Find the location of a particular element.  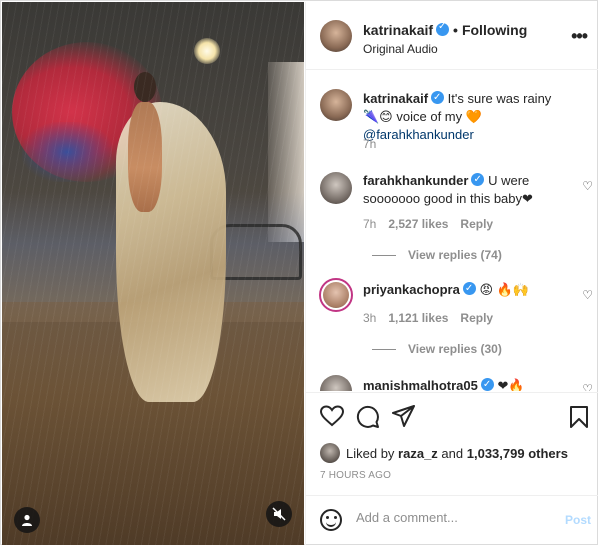

comment-body: 😡 🔥🙌 is located at coordinates (504, 289).